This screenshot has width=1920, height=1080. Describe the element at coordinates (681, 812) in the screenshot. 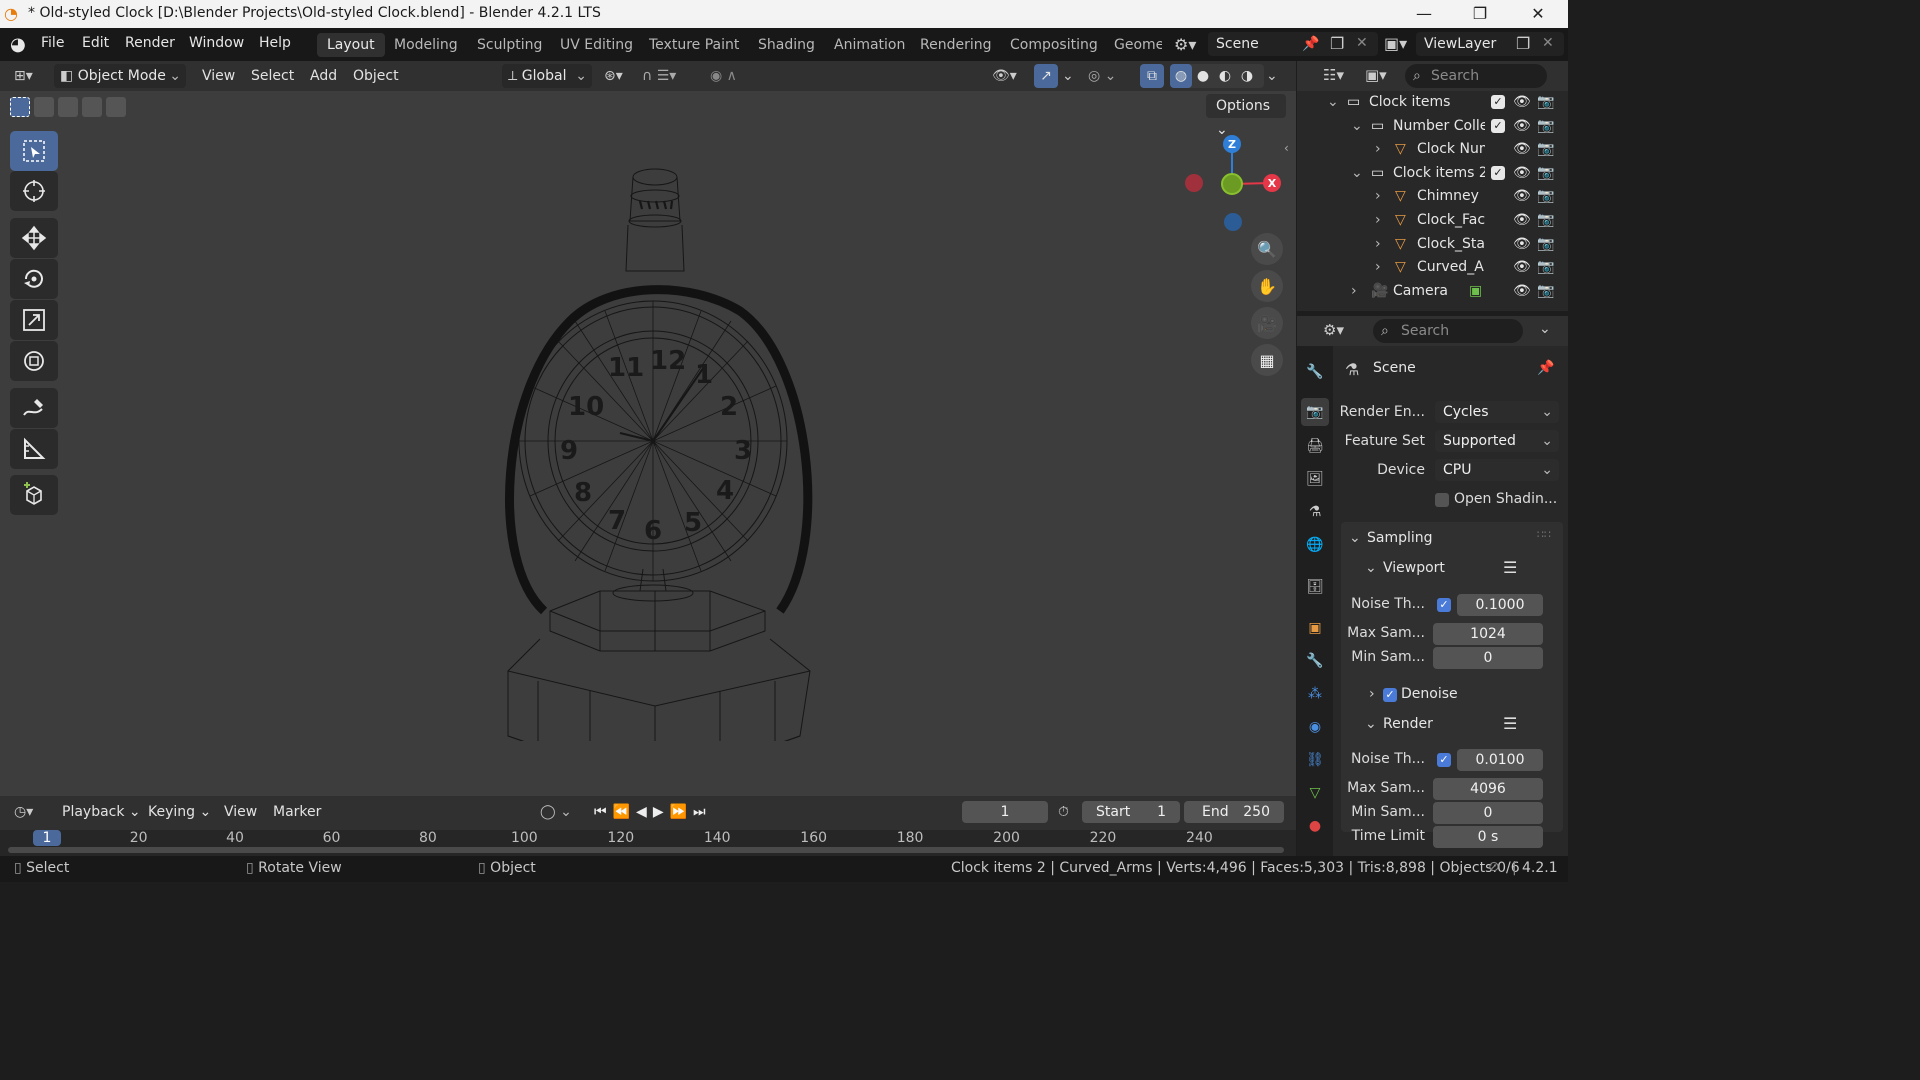

I see `next-keyframe-icon: ⏩` at that location.